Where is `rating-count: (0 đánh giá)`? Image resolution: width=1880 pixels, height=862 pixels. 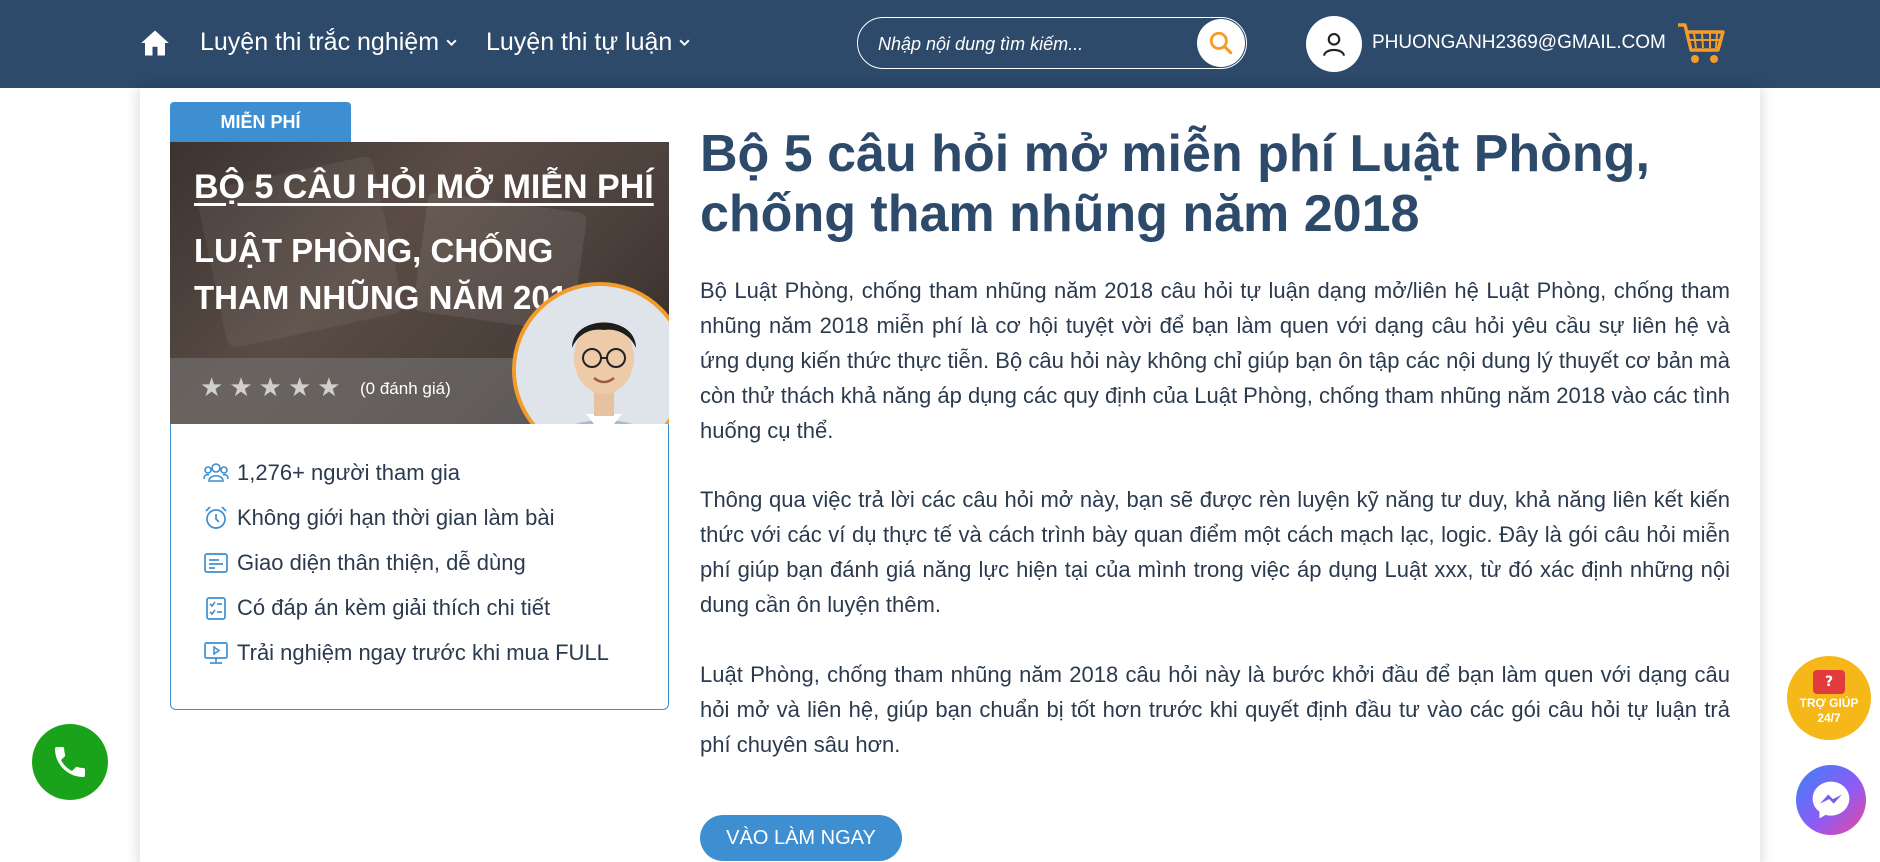 rating-count: (0 đánh giá) is located at coordinates (405, 388).